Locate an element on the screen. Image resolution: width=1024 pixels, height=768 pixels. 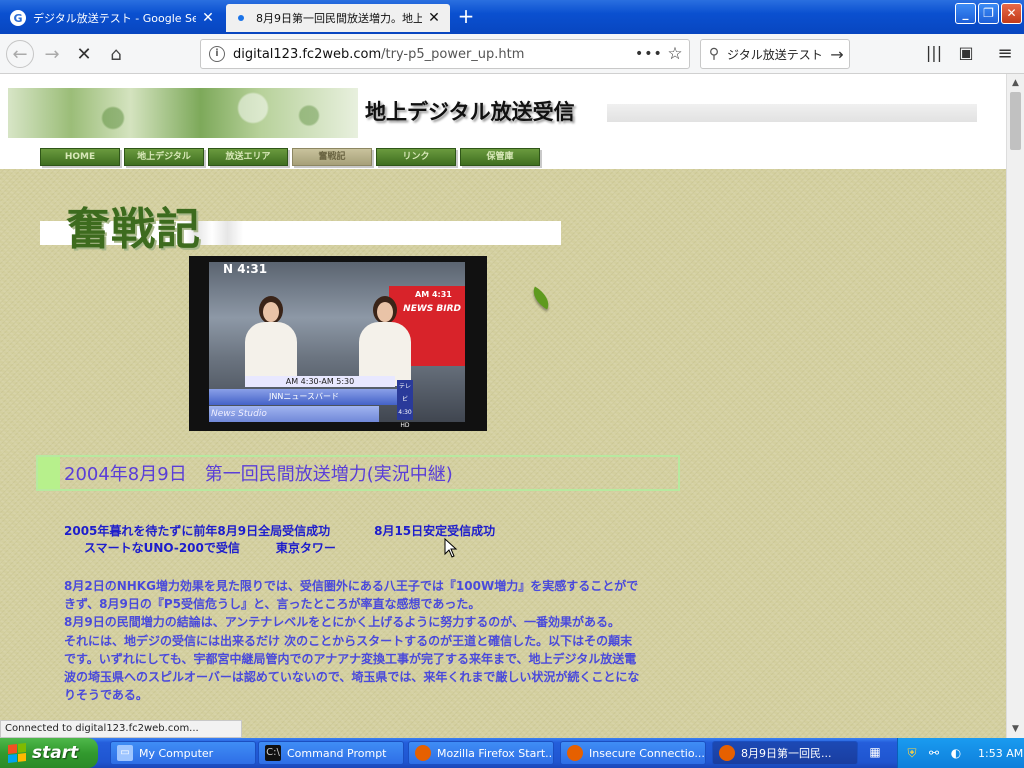
computer-icon: ▭ is located at coordinates (125, 753).